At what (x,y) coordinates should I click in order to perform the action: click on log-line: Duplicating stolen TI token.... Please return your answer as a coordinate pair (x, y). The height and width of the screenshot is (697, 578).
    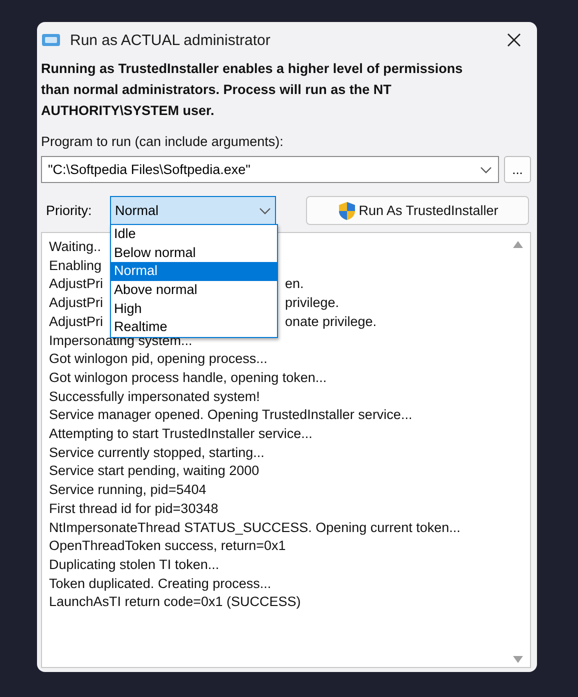
    Looking at the image, I should click on (134, 565).